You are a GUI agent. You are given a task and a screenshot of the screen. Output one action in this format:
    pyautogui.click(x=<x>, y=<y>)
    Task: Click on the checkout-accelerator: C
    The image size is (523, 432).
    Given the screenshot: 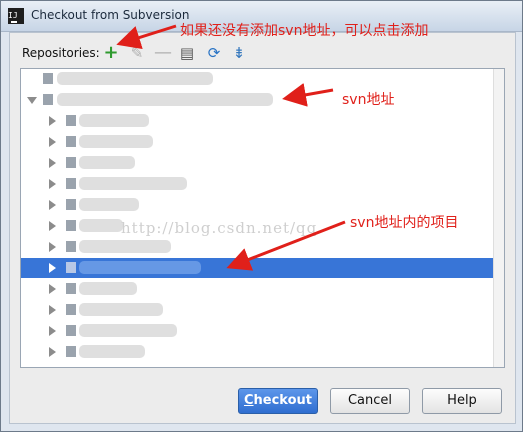 What is the action you would take?
    pyautogui.click(x=248, y=400)
    